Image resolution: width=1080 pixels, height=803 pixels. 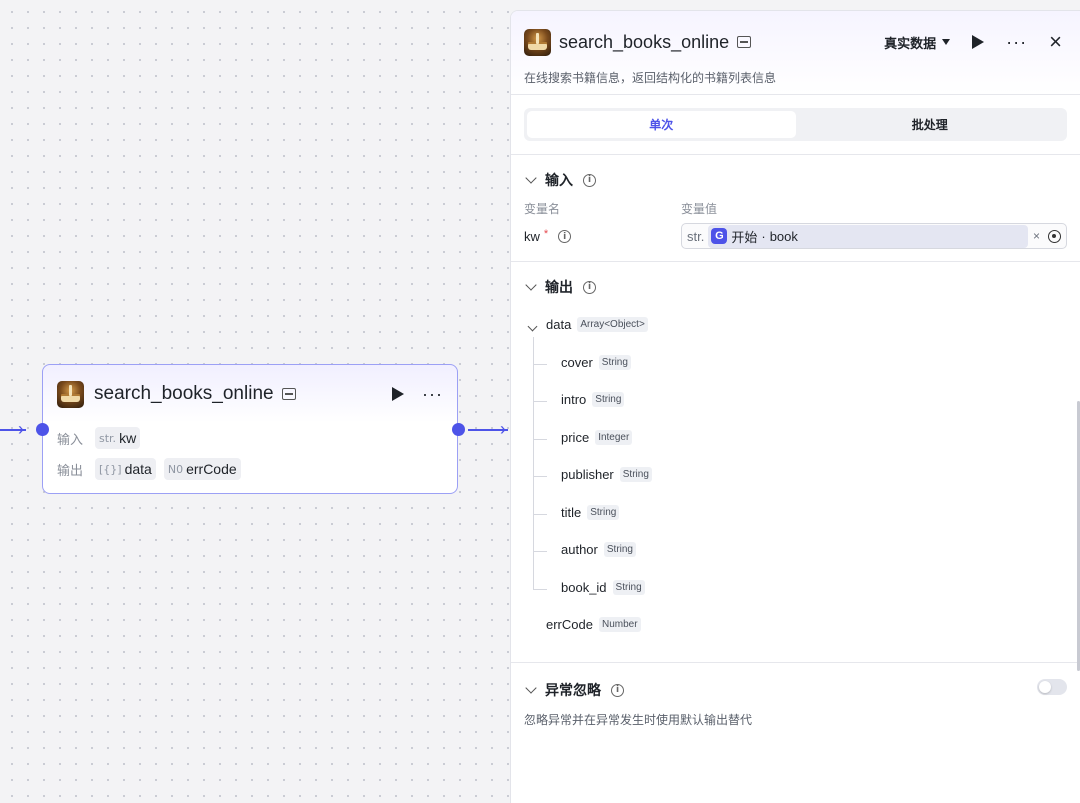 What do you see at coordinates (978, 42) in the screenshot?
I see `panel-run-button` at bounding box center [978, 42].